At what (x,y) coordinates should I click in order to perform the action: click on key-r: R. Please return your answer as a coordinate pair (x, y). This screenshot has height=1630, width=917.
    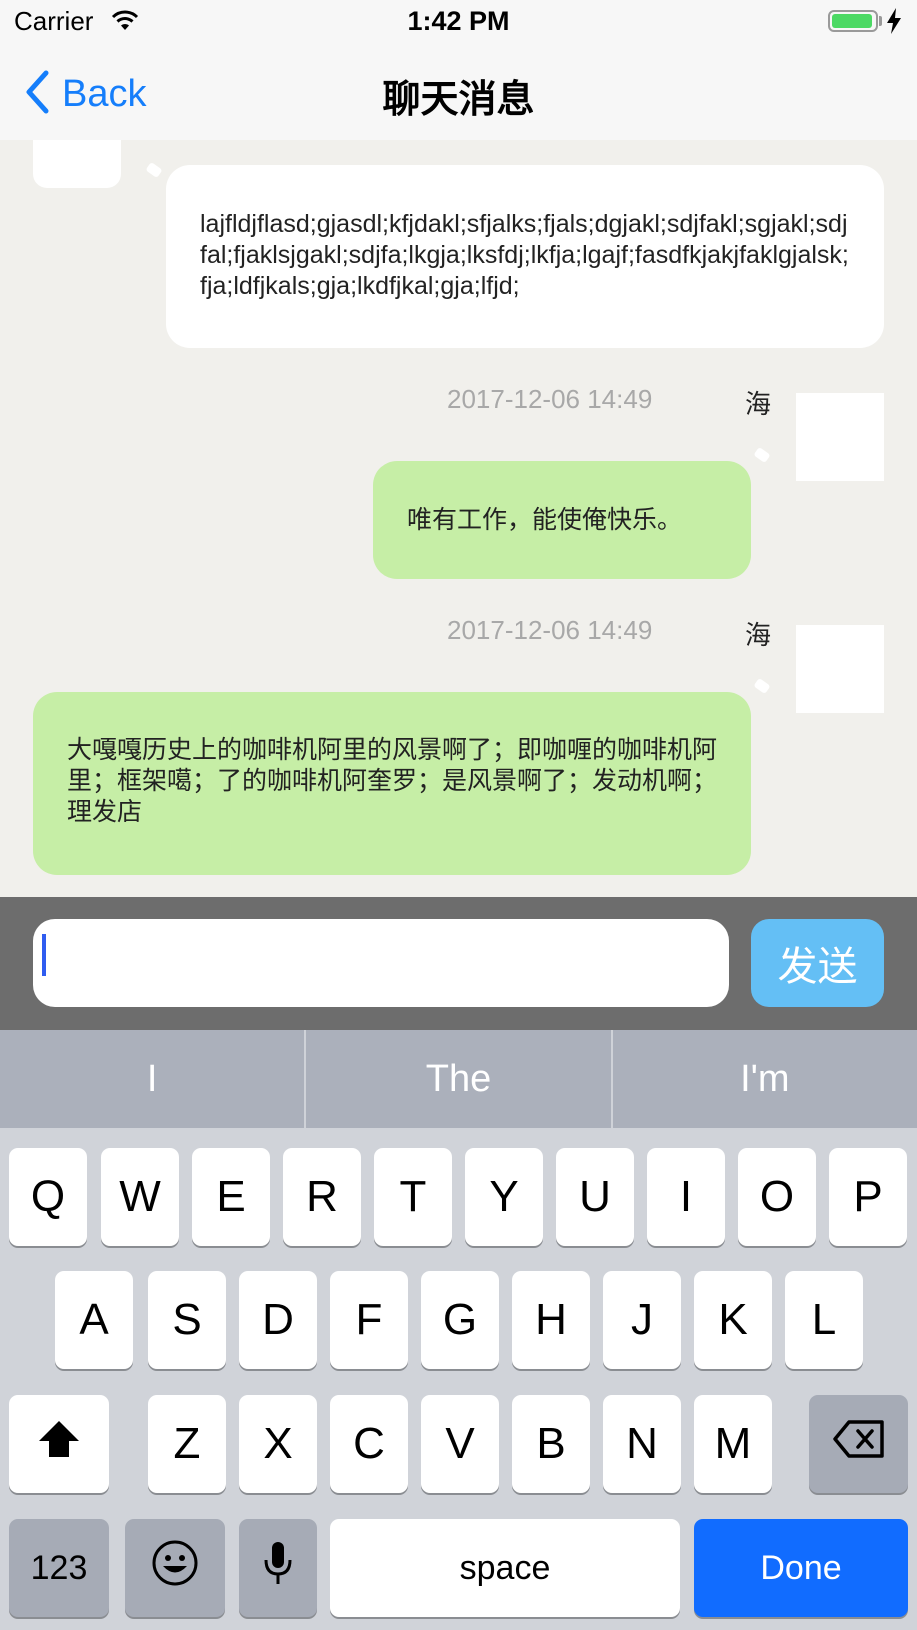
    Looking at the image, I should click on (322, 1197).